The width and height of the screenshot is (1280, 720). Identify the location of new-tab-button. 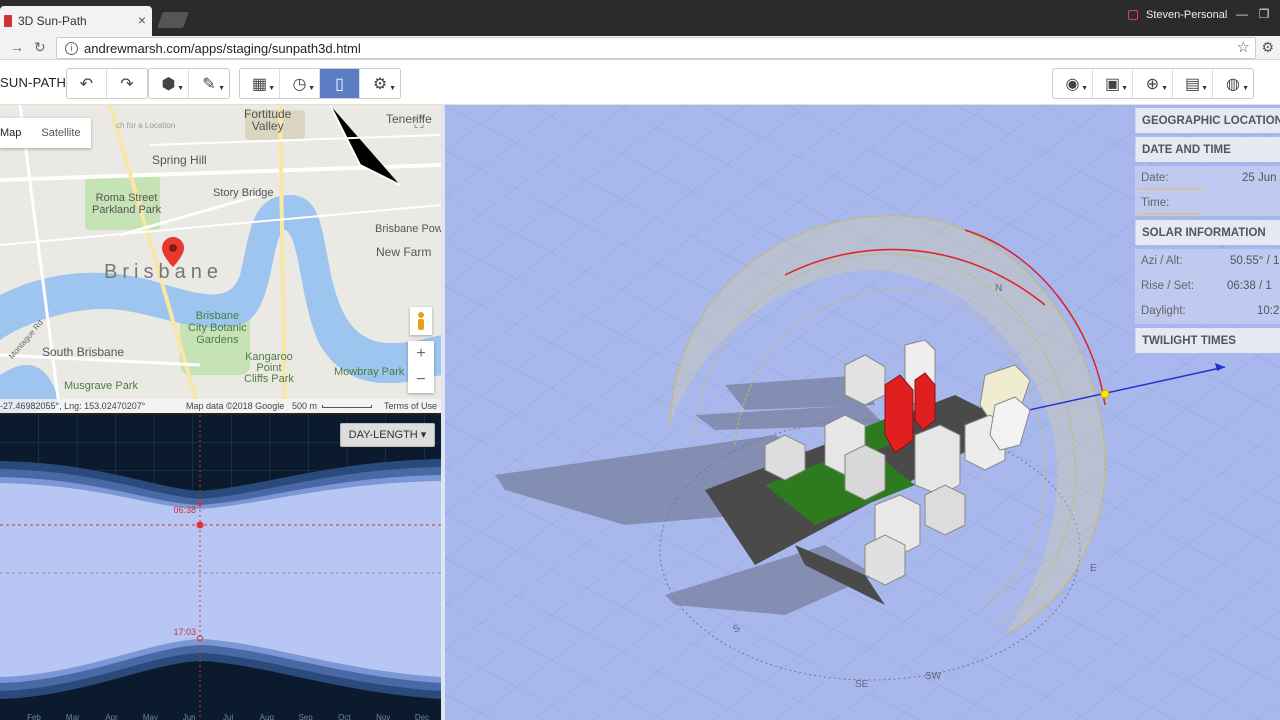
(173, 20).